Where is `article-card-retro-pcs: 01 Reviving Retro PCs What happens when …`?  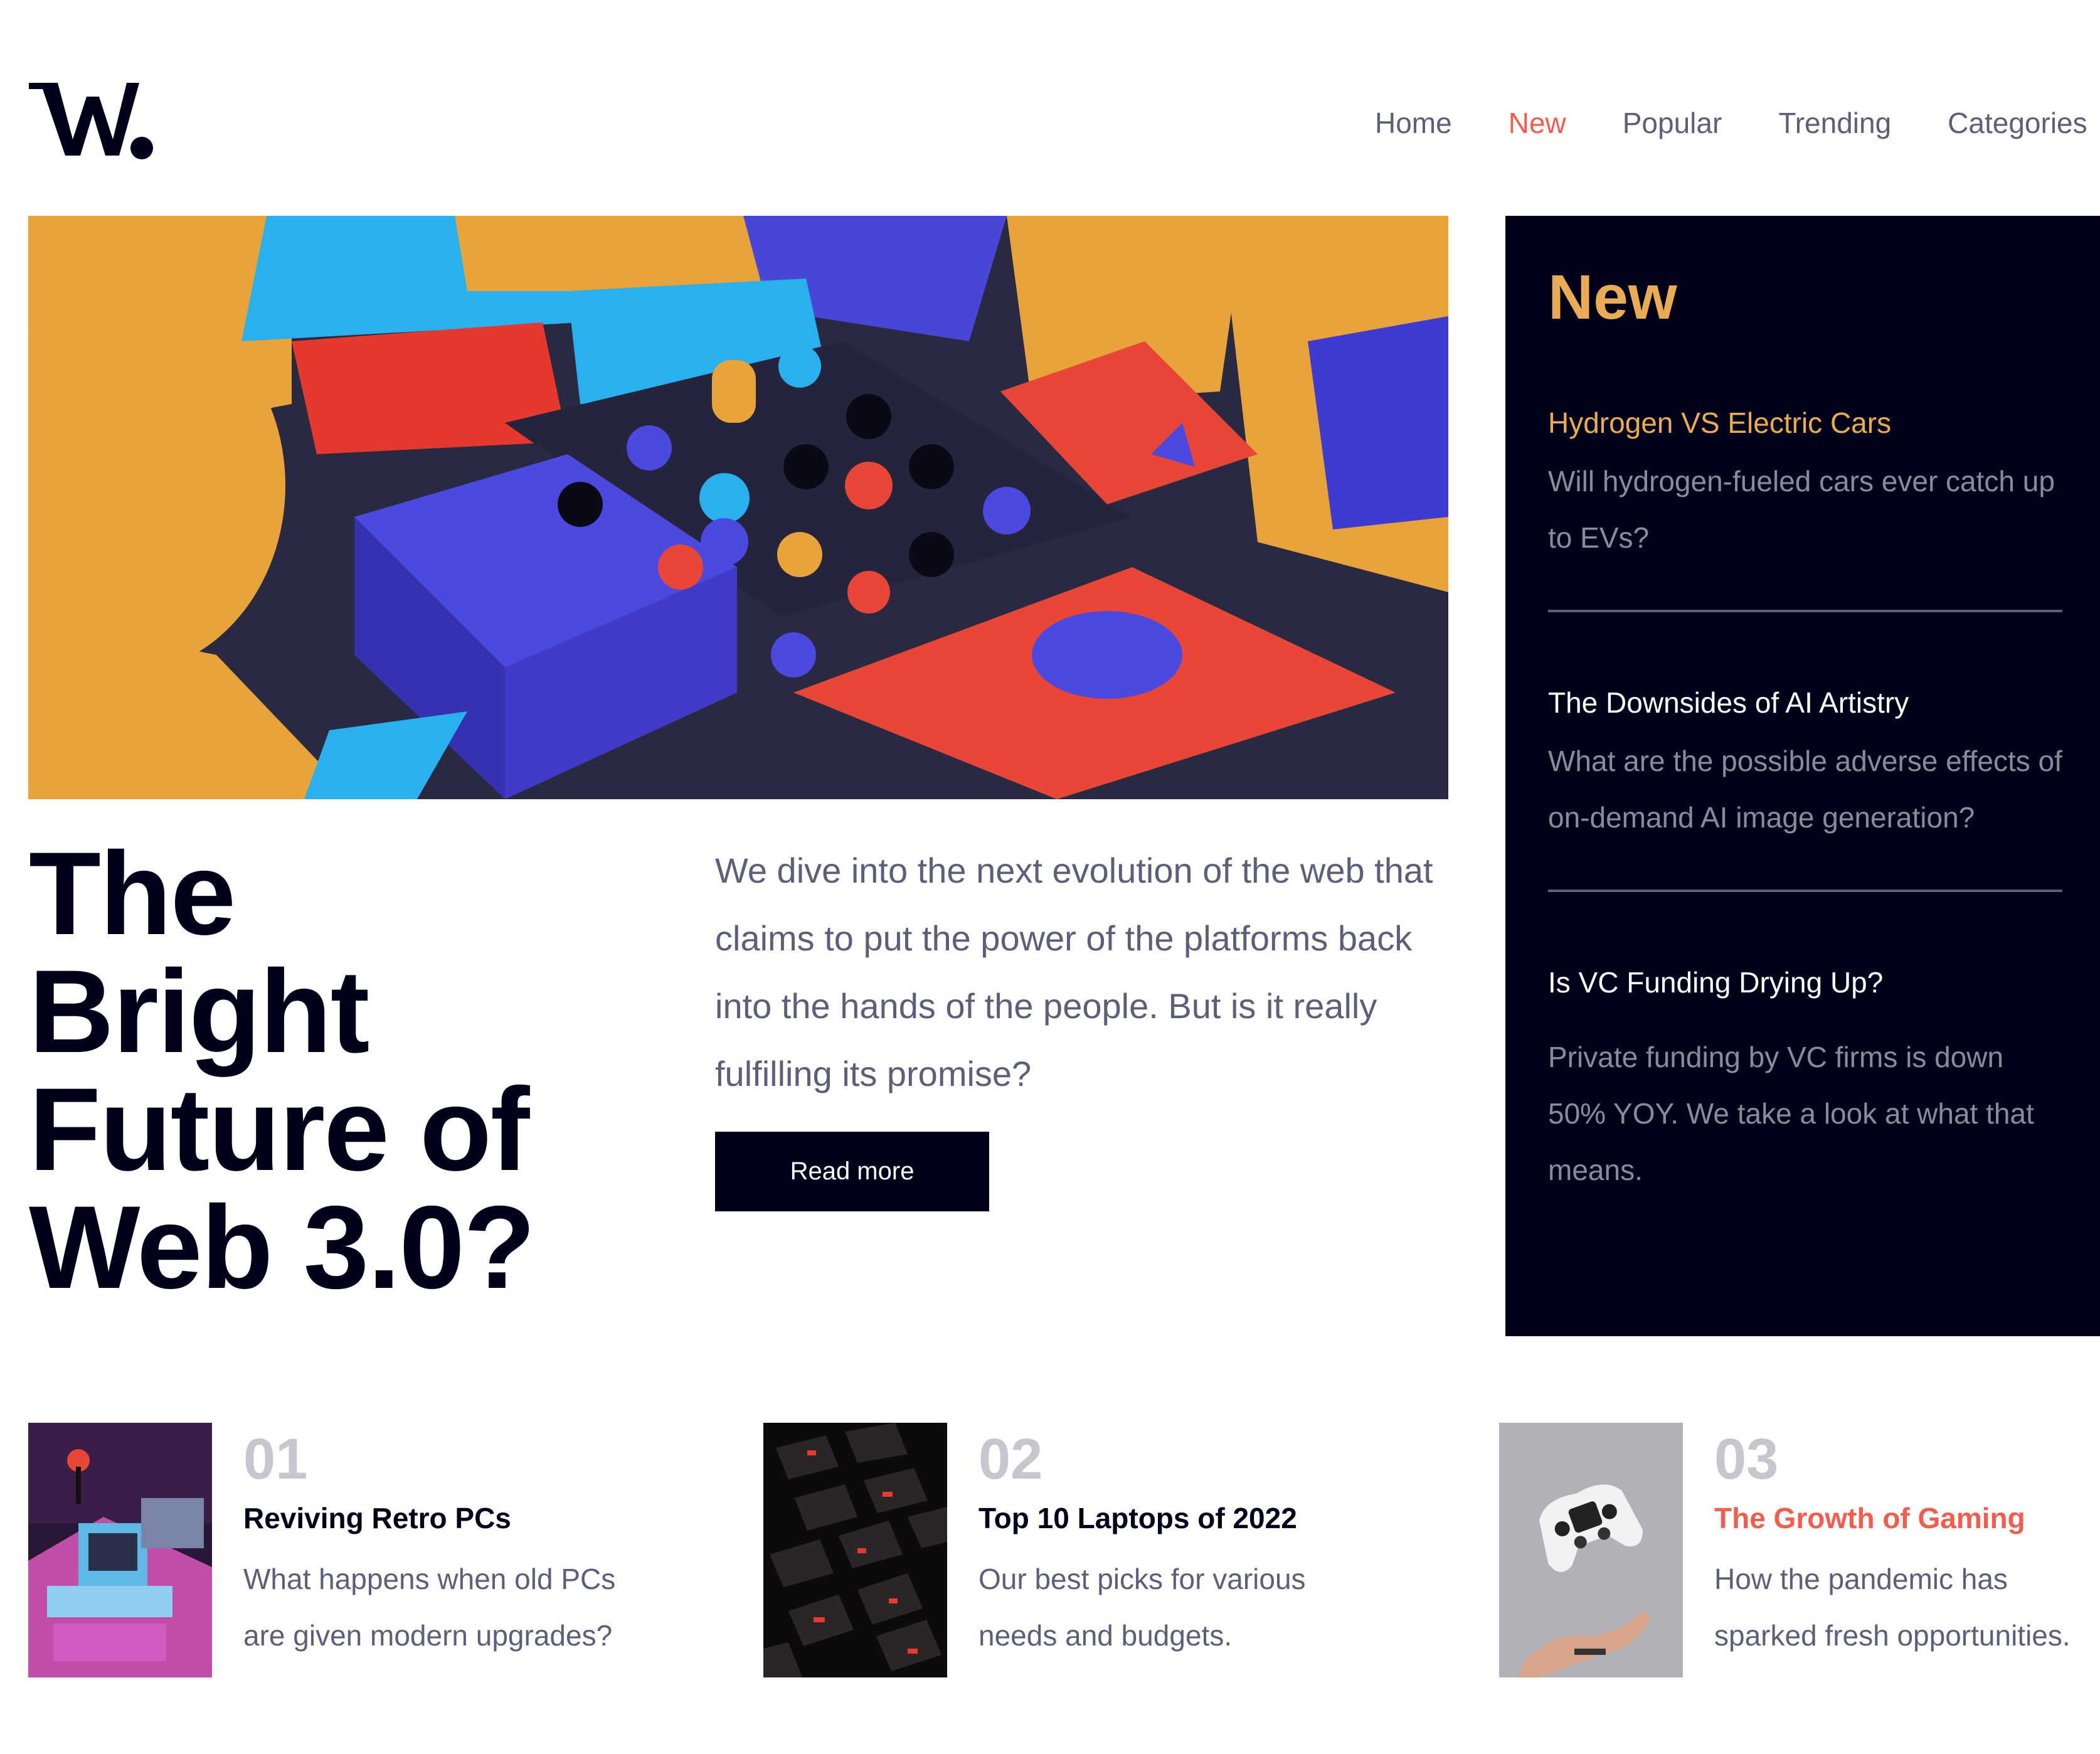
article-card-retro-pcs: 01 Reviving Retro PCs What happens when … is located at coordinates (322, 1550).